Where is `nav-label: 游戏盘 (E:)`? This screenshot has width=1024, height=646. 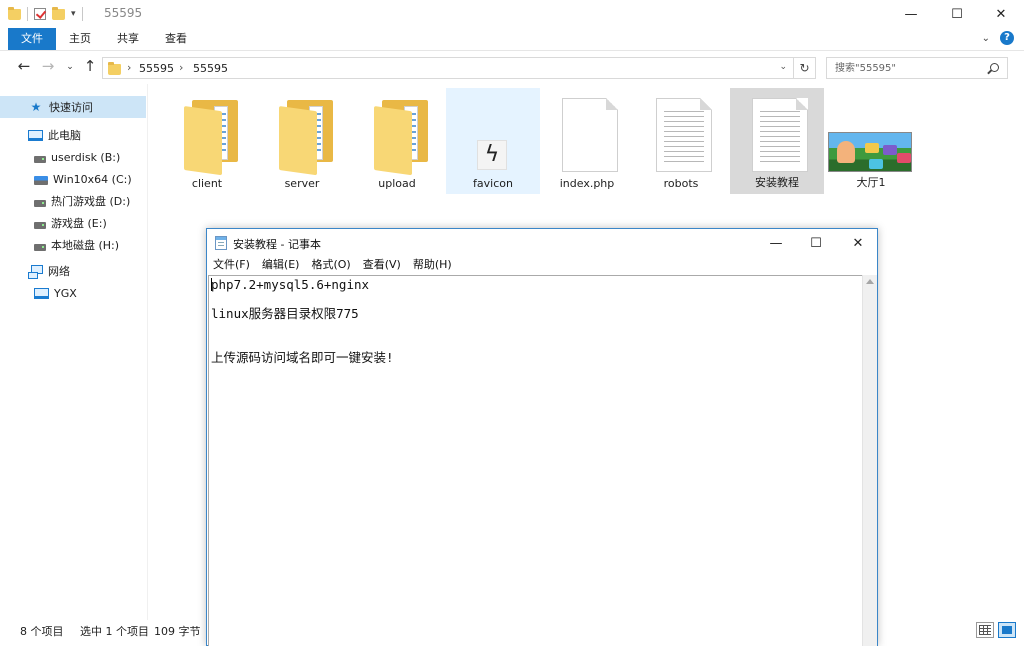
nav-label: 游戏盘 (E:) is located at coordinates (79, 223).